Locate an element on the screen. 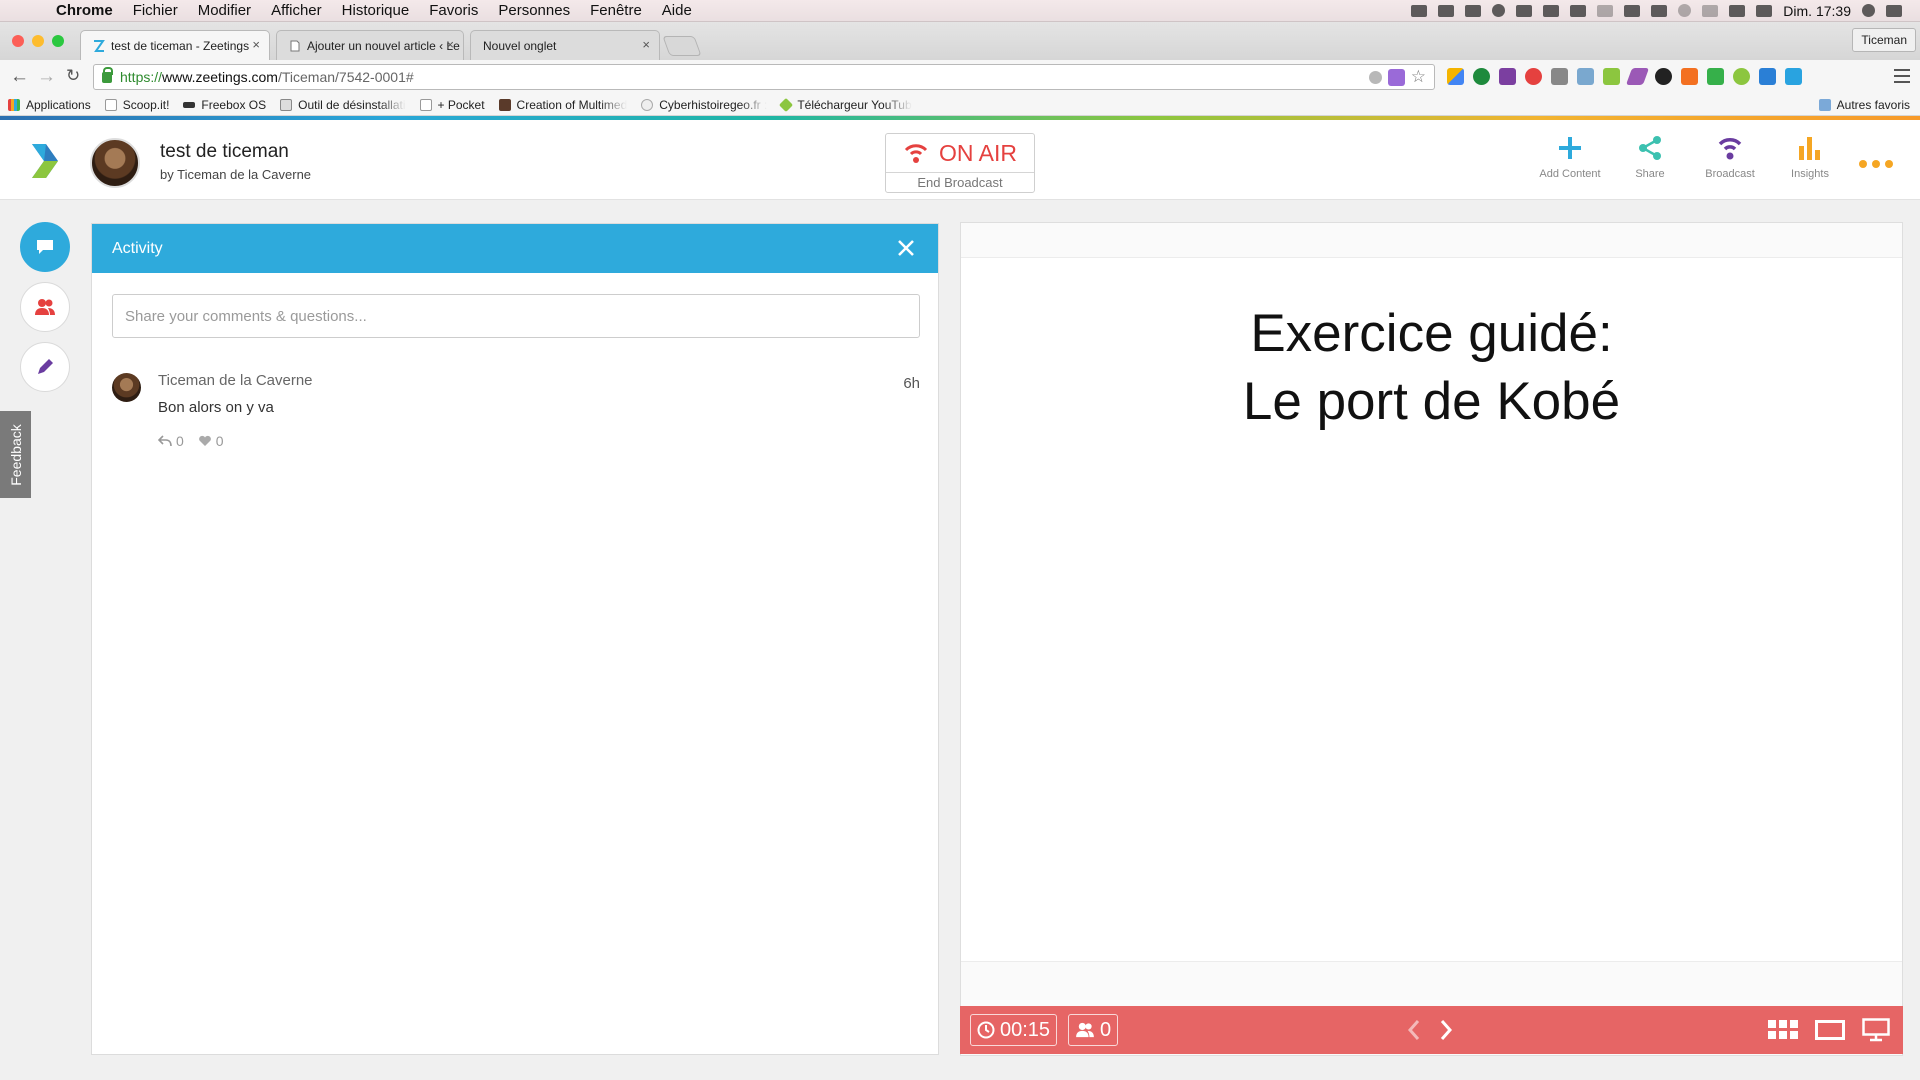 The width and height of the screenshot is (1920, 1080). bookmark-pocket: + Pocket is located at coordinates (452, 105).